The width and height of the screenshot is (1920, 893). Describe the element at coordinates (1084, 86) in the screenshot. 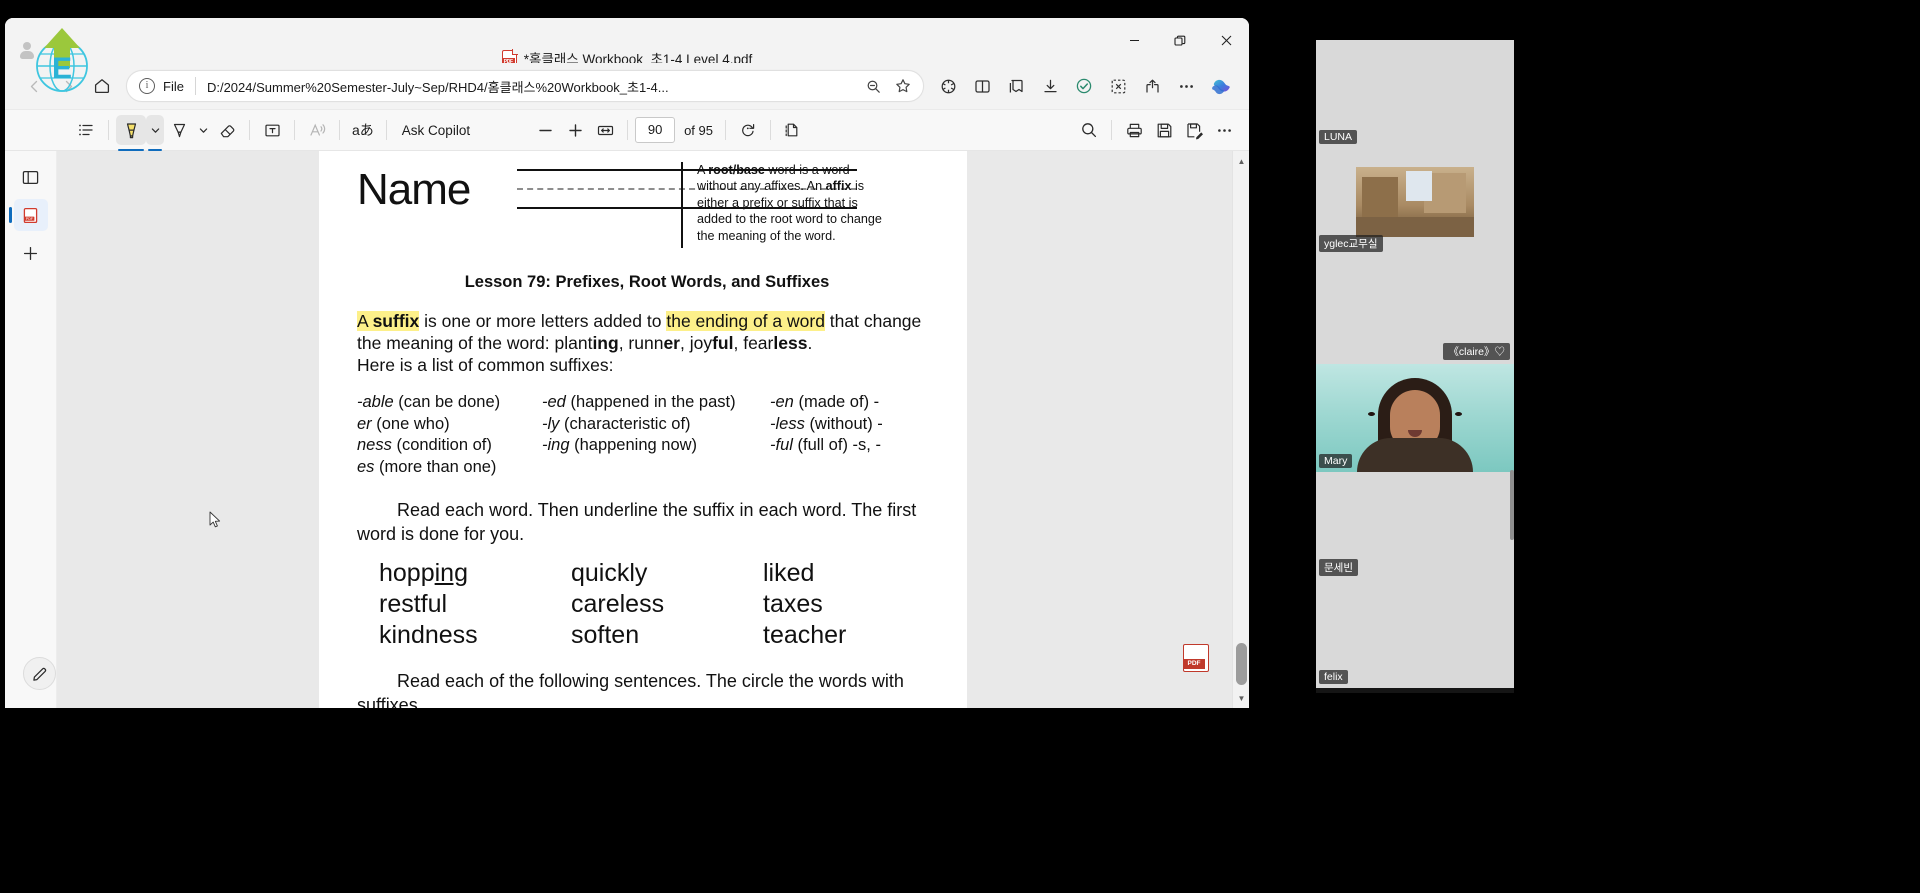

I see `shopping-icon` at that location.